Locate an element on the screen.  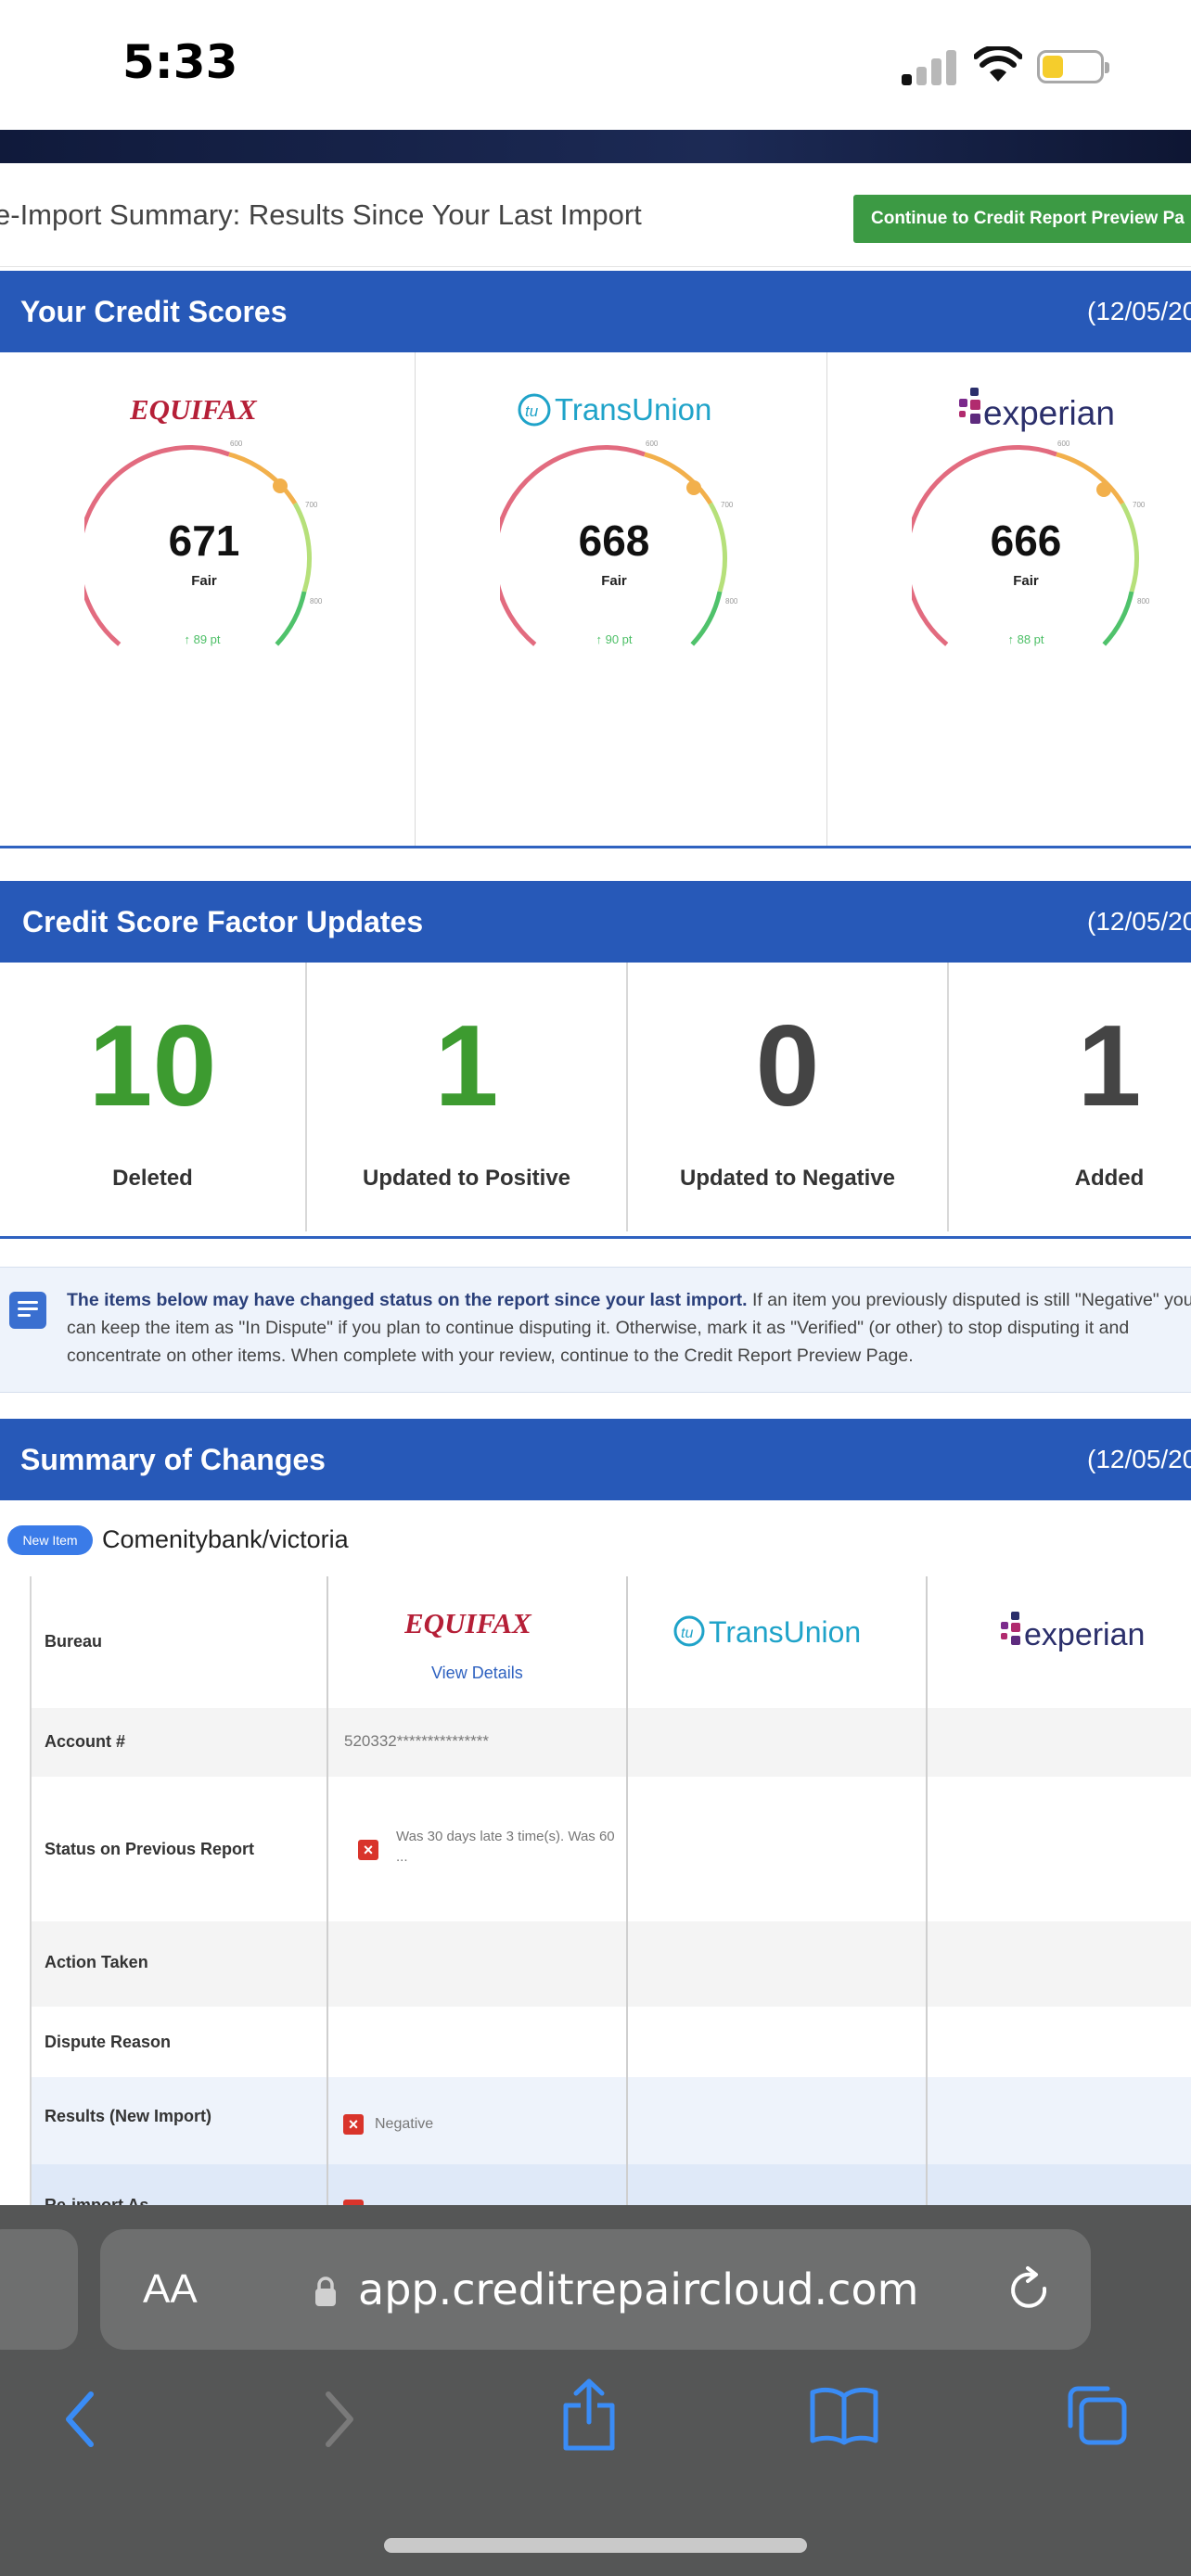
share-icon is located at coordinates (589, 2415).